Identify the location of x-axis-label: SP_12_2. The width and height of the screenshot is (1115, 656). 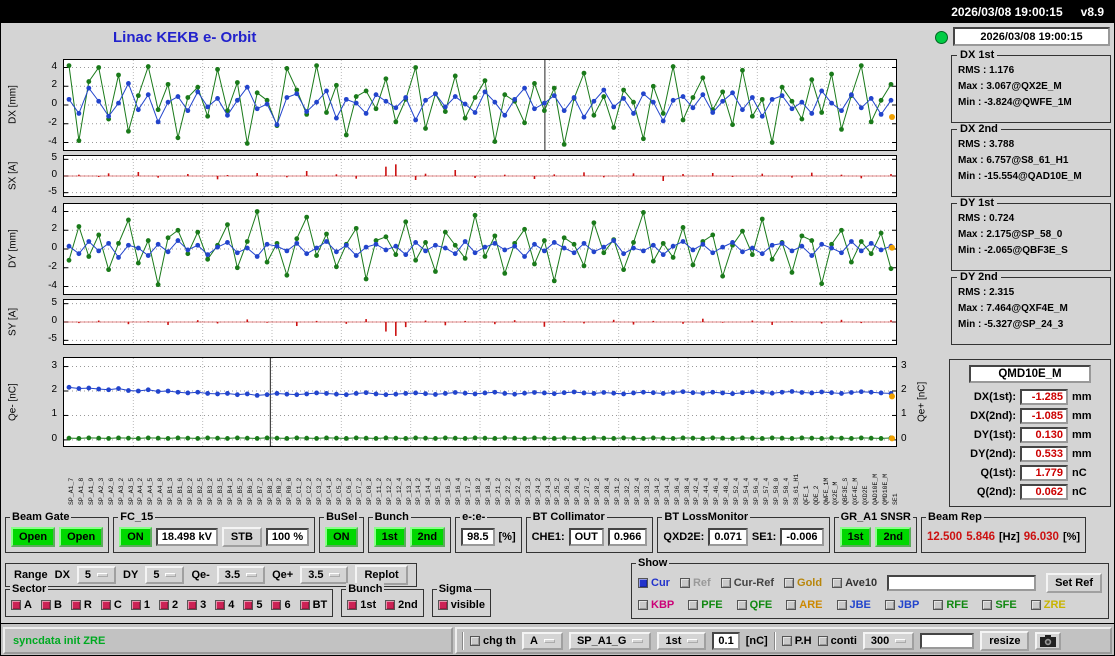
(389, 491).